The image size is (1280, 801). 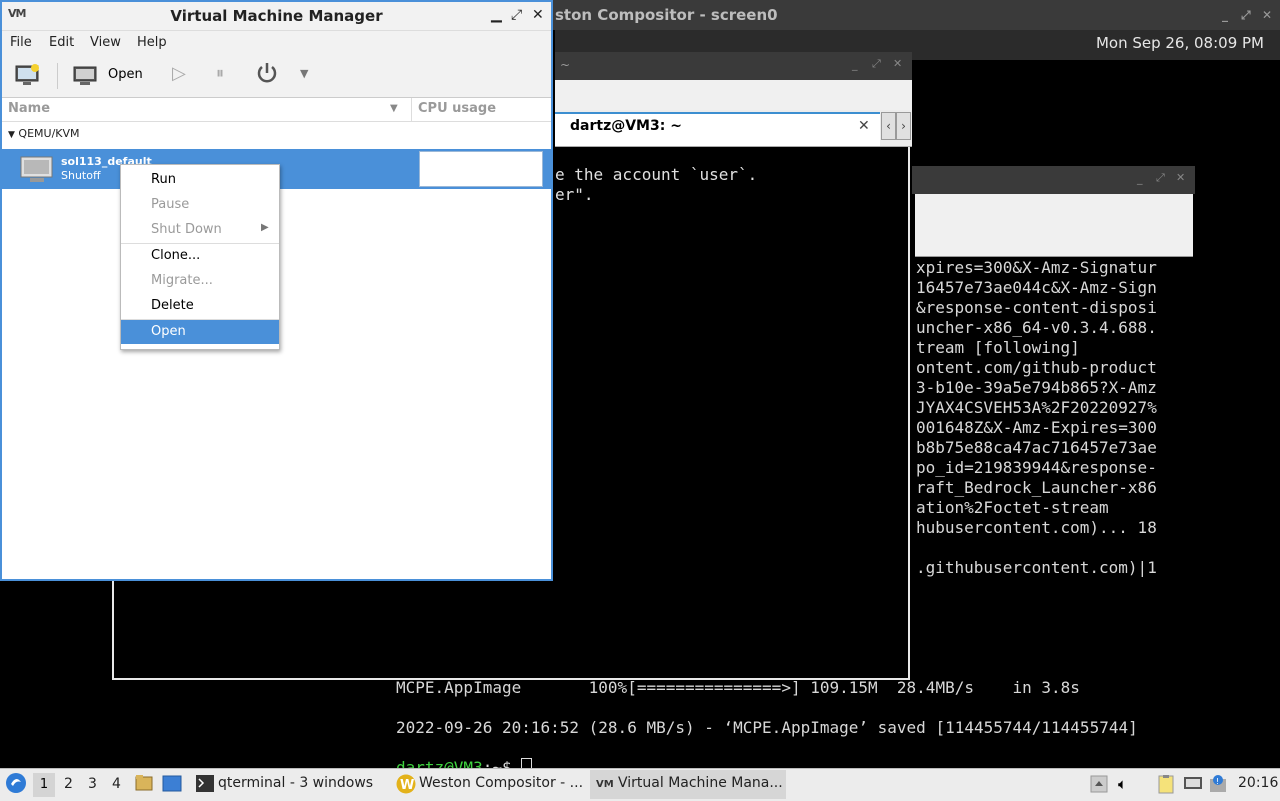 What do you see at coordinates (733, 66) in the screenshot?
I see `terminal-mid-titlebar: ~ _ ⤢ ✕` at bounding box center [733, 66].